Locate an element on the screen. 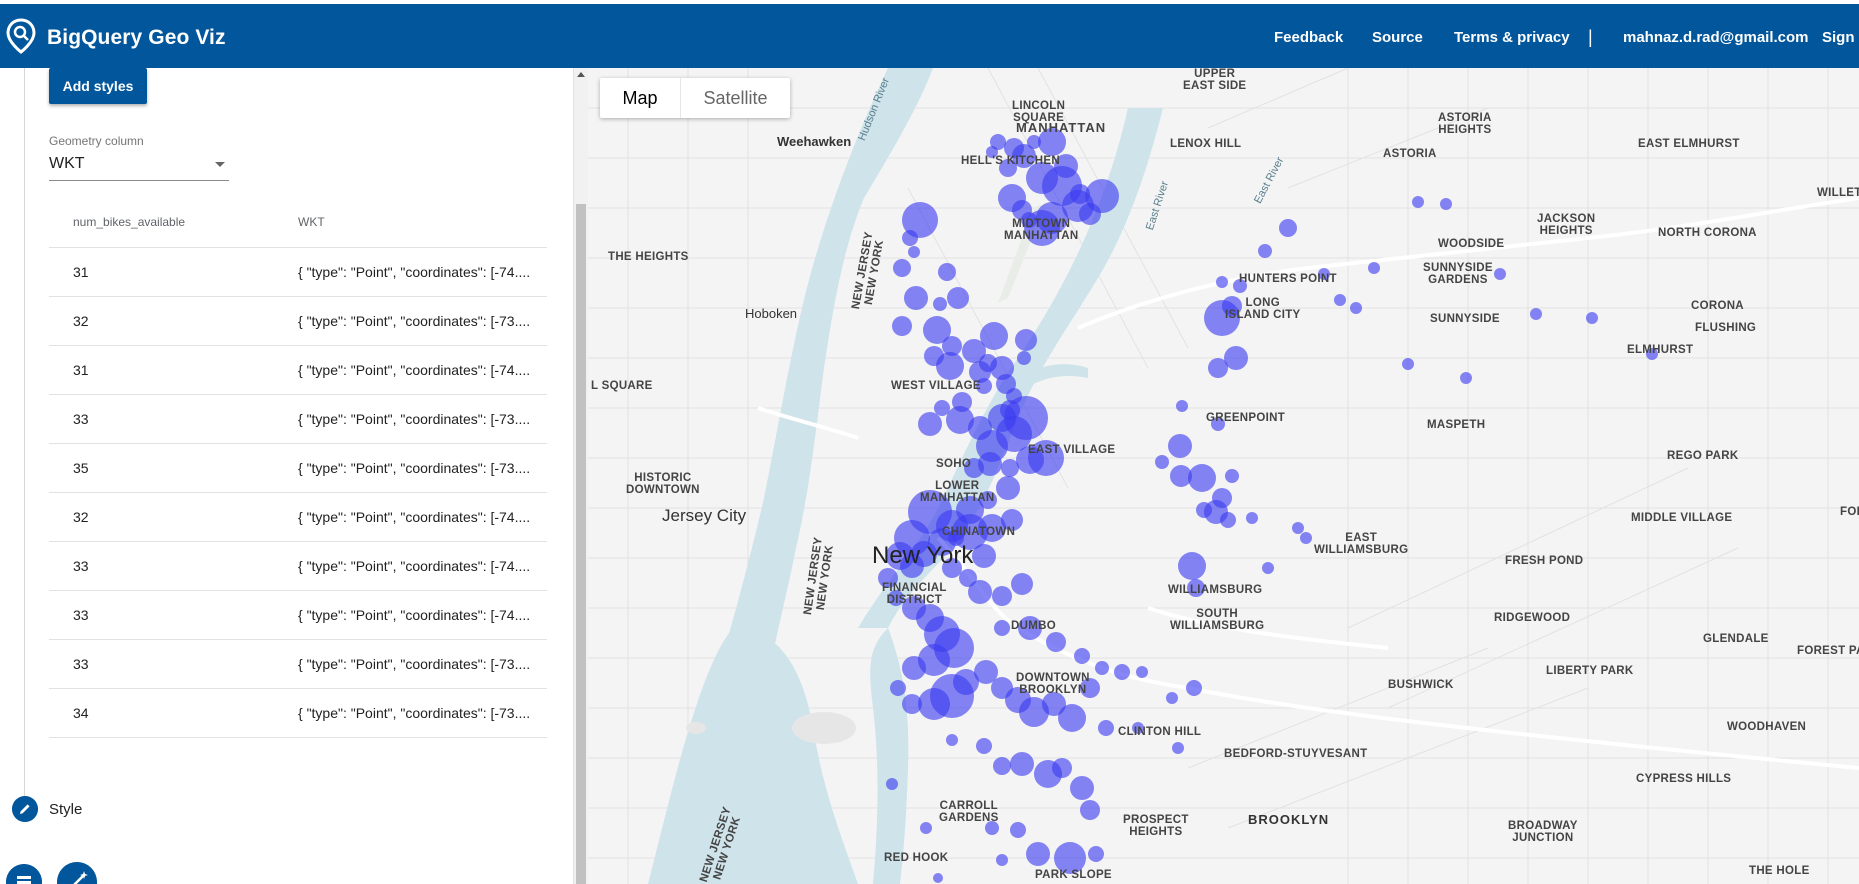 Image resolution: width=1859 pixels, height=884 pixels. terms-privacy-link: Terms & privacy is located at coordinates (1512, 37).